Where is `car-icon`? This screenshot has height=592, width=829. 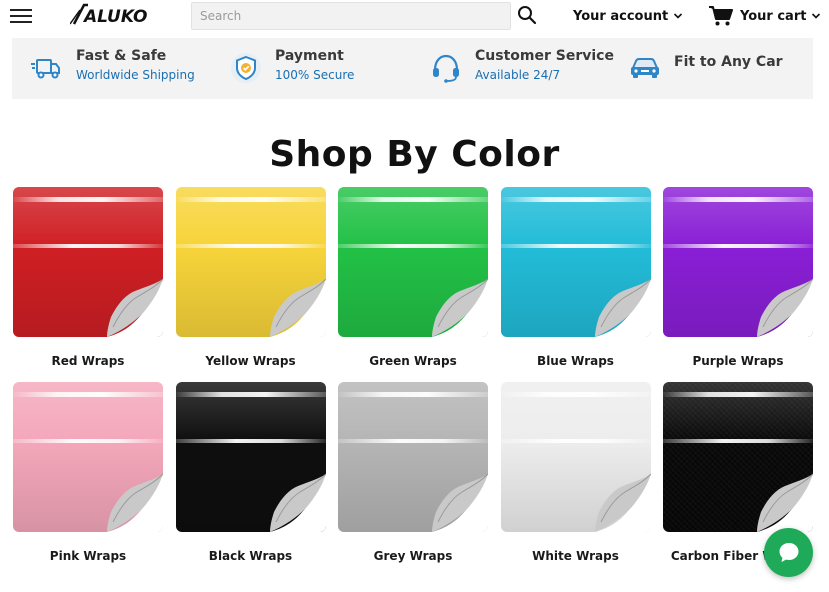
car-icon is located at coordinates (645, 68).